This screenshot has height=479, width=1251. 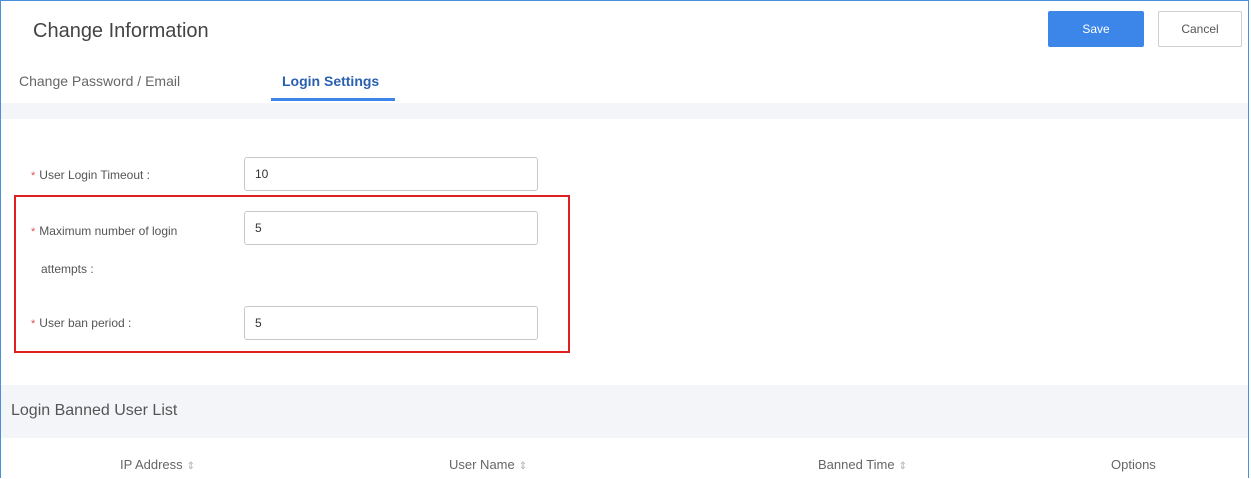 I want to click on save-button: Save, so click(x=1096, y=29).